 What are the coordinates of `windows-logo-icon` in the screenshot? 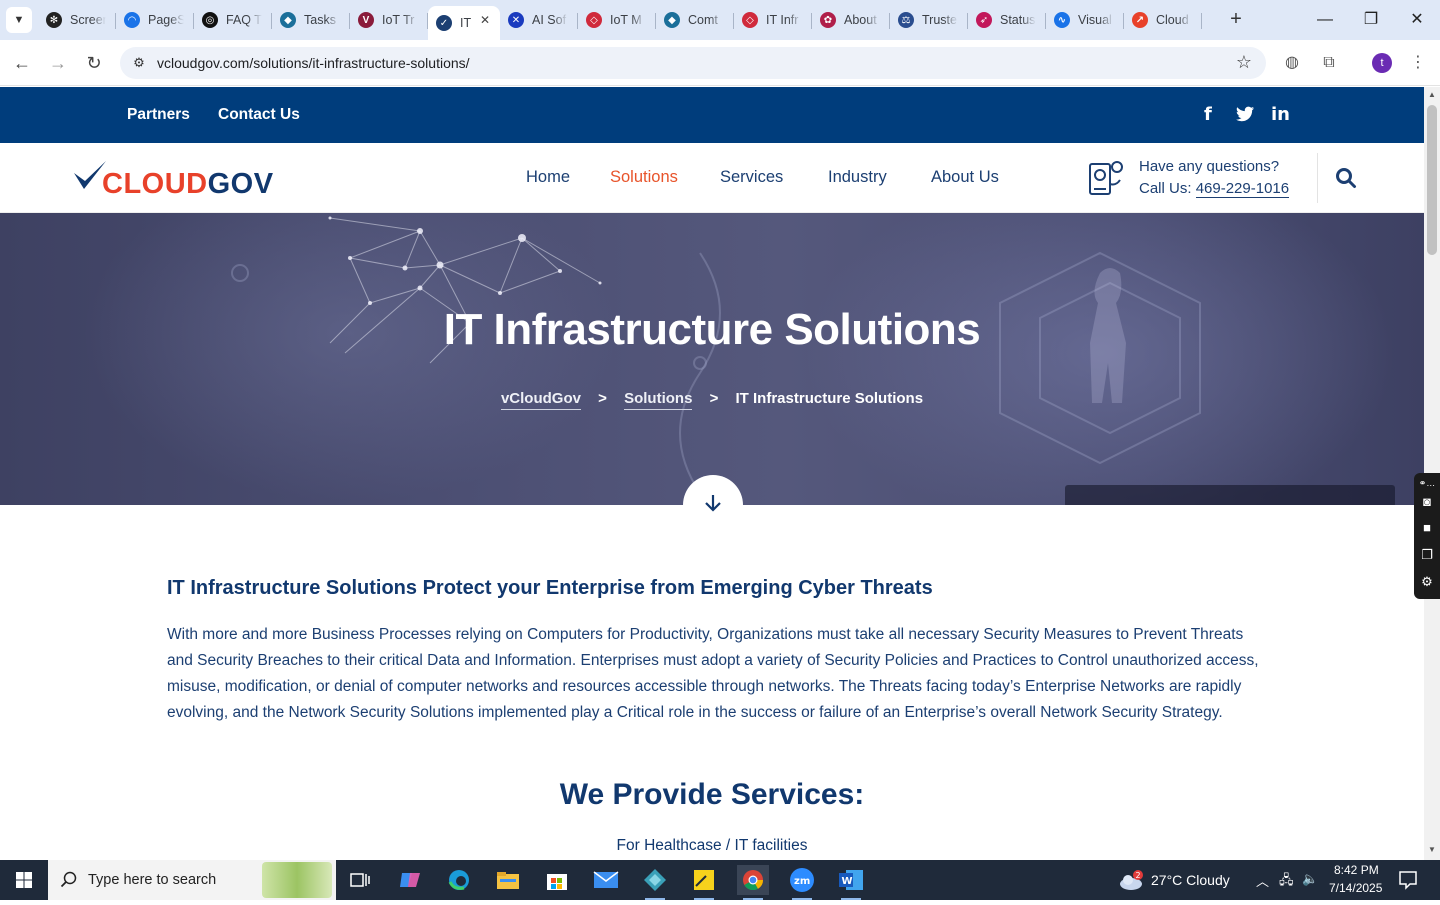 It's located at (24, 880).